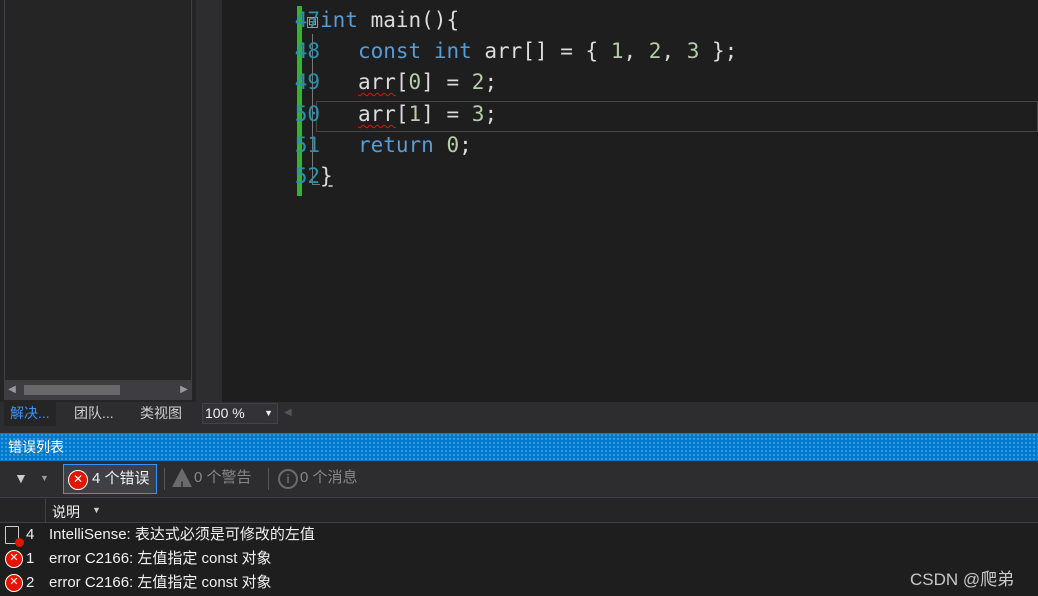 The height and width of the screenshot is (596, 1038). Describe the element at coordinates (519, 583) in the screenshot. I see `table-row: ✕ 2 error C2166: 左值指定 const 对象` at that location.